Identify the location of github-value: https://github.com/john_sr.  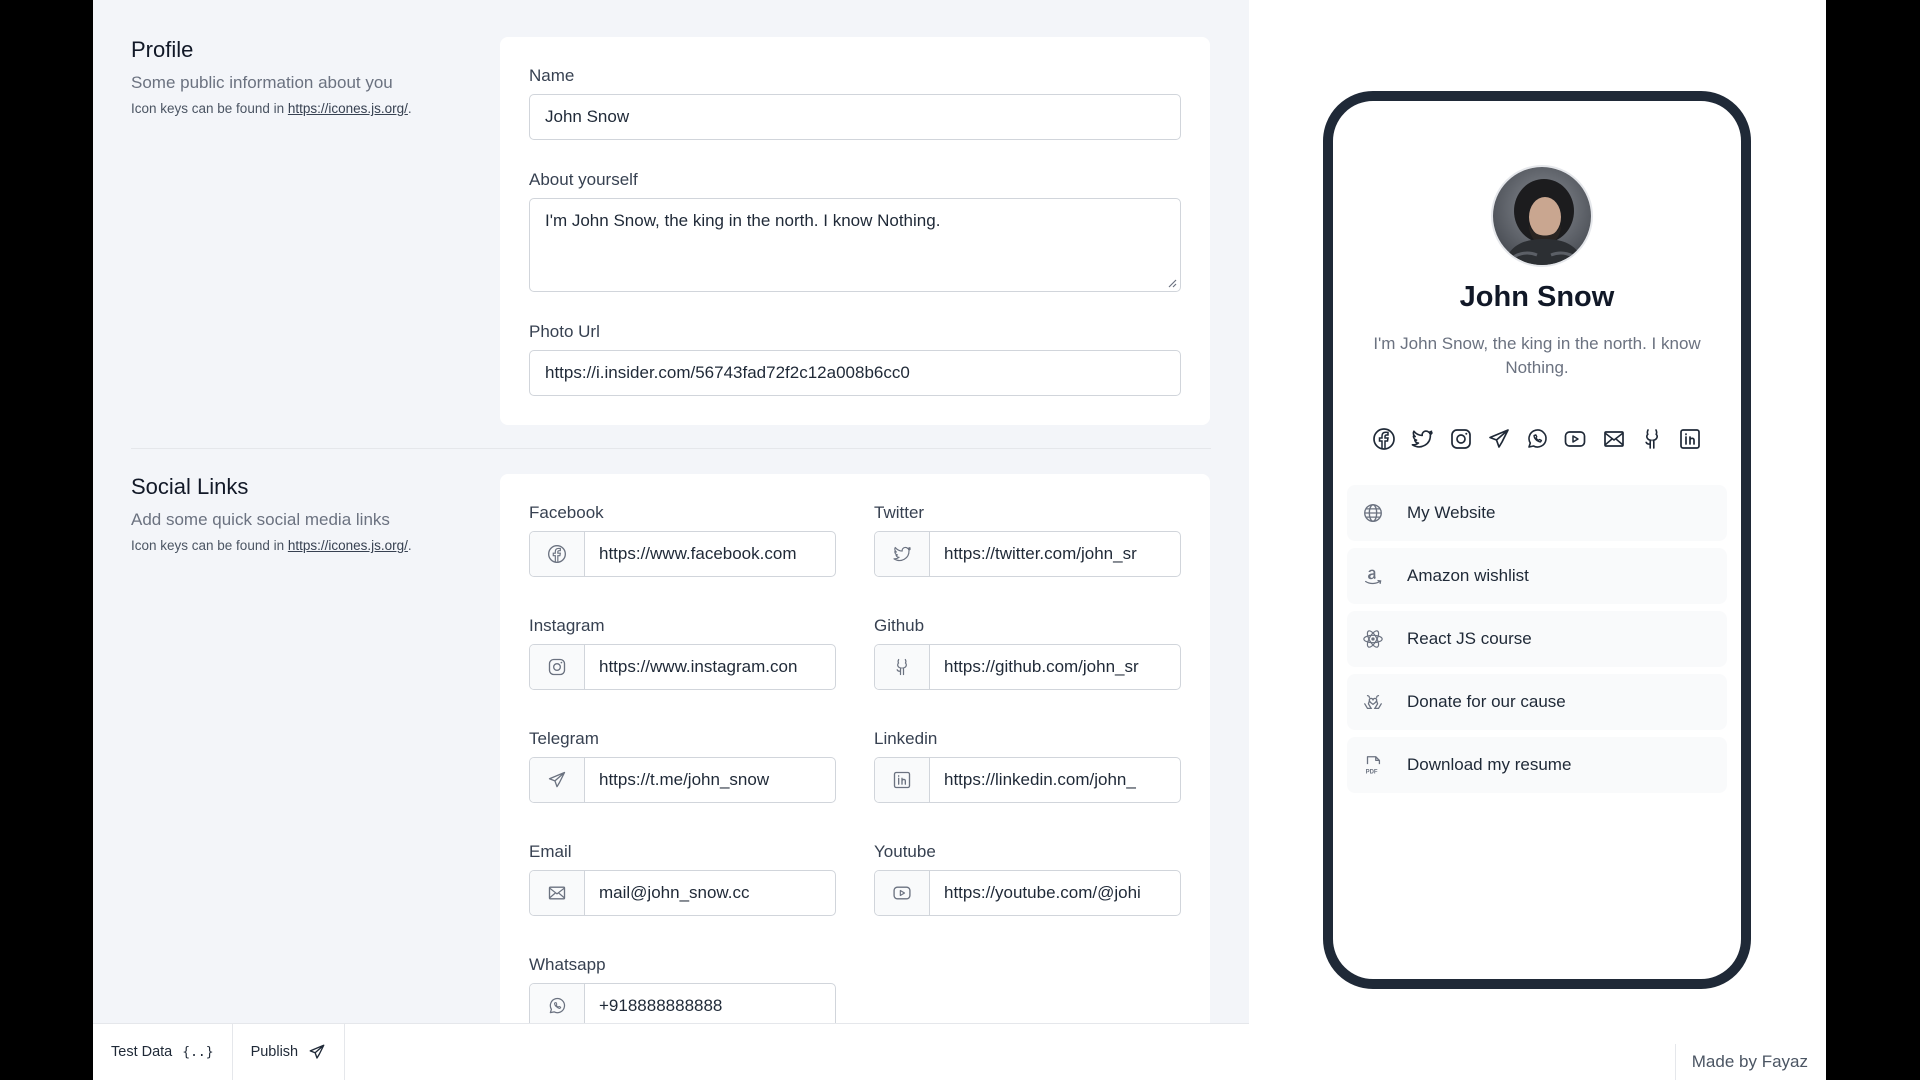
(1041, 666).